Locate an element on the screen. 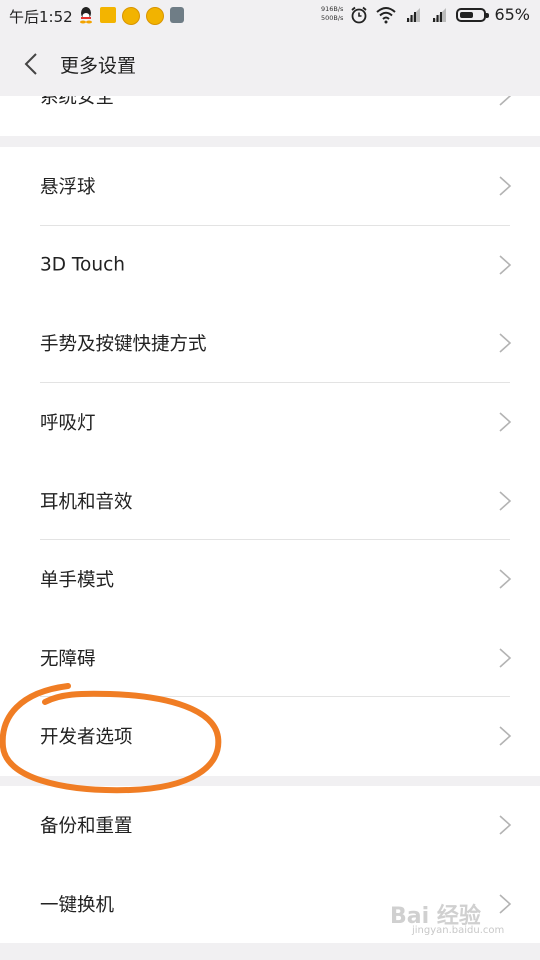  battery-fill is located at coordinates (467, 14).